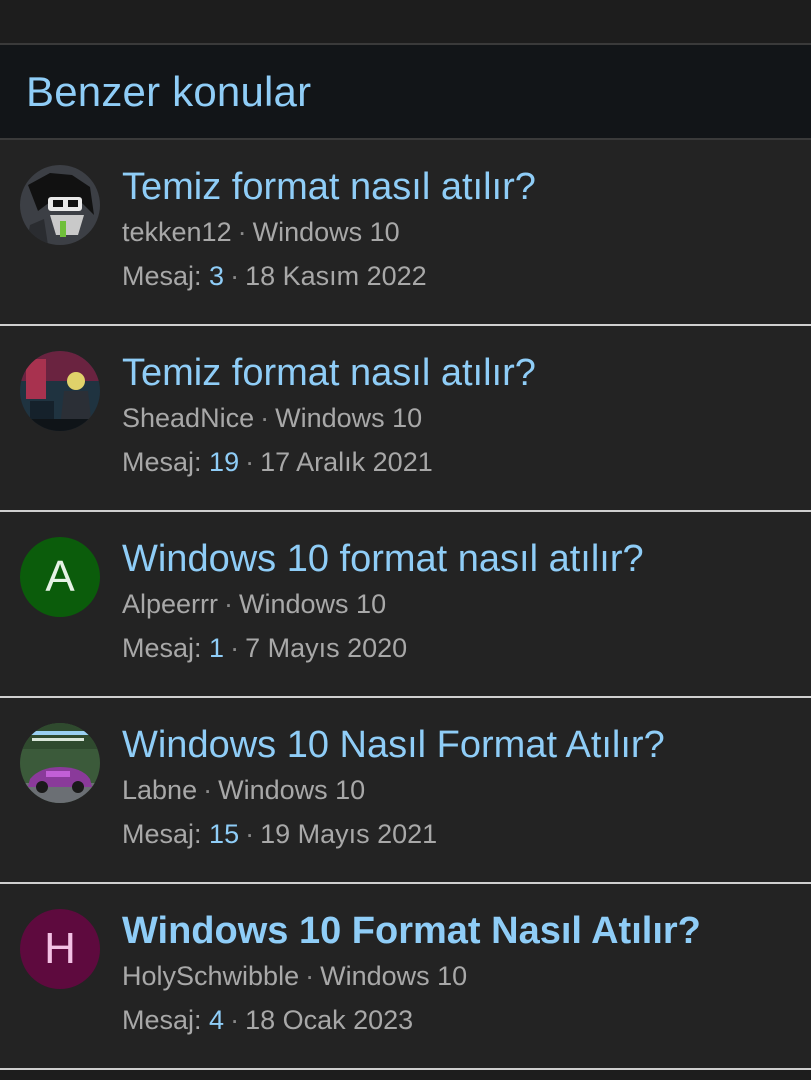 The image size is (811, 1080). What do you see at coordinates (461, 462) in the screenshot?
I see `thread-meta-stats: Mesaj: 19 · 17 Aralık 2021` at bounding box center [461, 462].